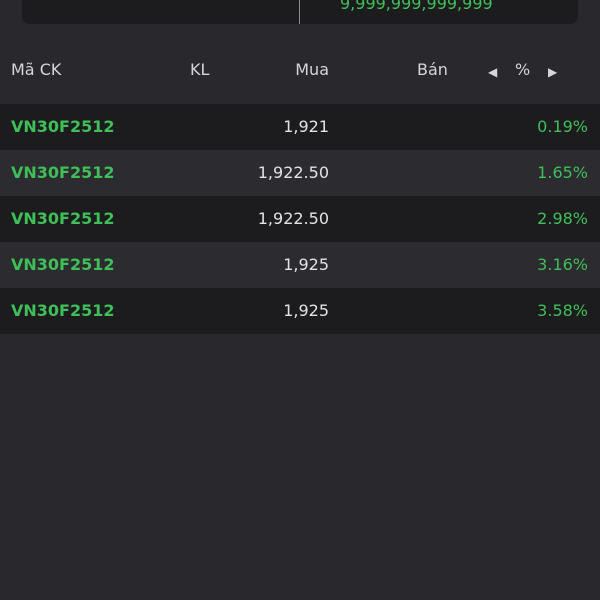 This screenshot has width=600, height=600. Describe the element at coordinates (562, 310) in the screenshot. I see `row-percent: 3.58%` at that location.